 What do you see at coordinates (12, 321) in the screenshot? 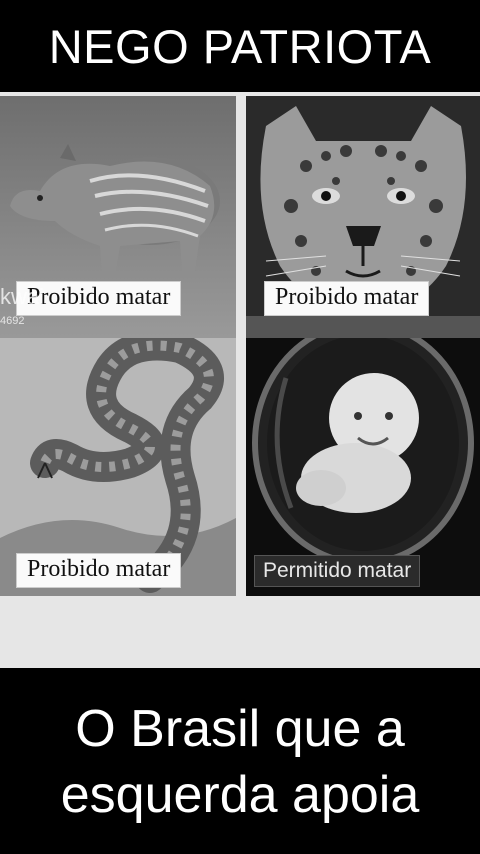
I see `watermark-id: 4692` at bounding box center [12, 321].